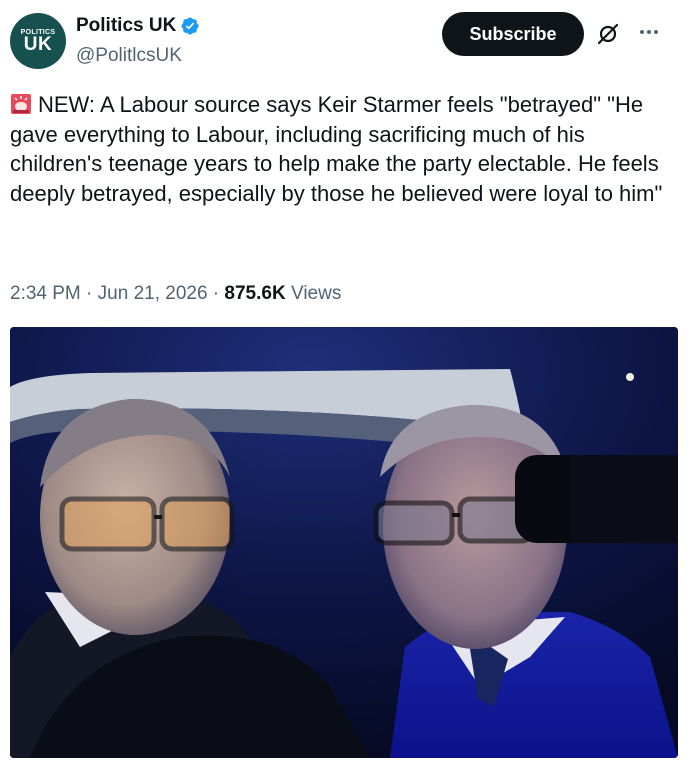 Image resolution: width=690 pixels, height=768 pixels. Describe the element at coordinates (21, 104) in the screenshot. I see `rotating-light-siren-icon` at that location.